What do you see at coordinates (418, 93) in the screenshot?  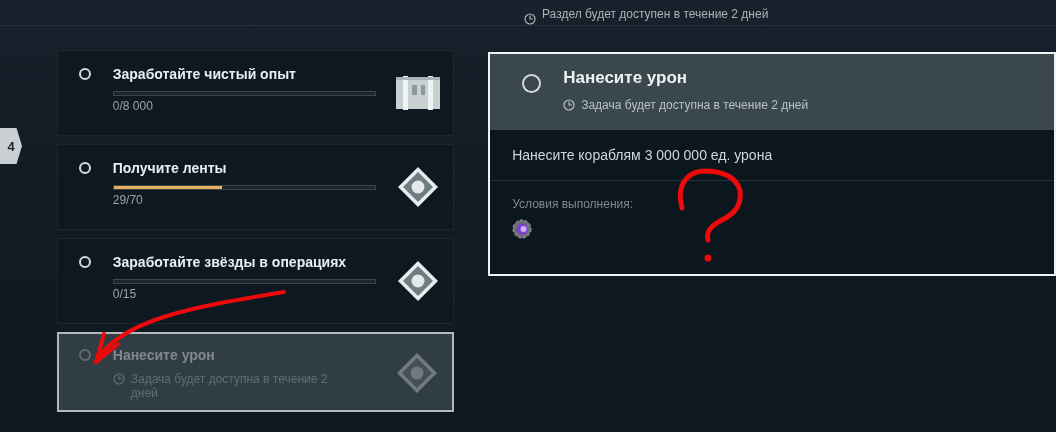 I see `chest-icon` at bounding box center [418, 93].